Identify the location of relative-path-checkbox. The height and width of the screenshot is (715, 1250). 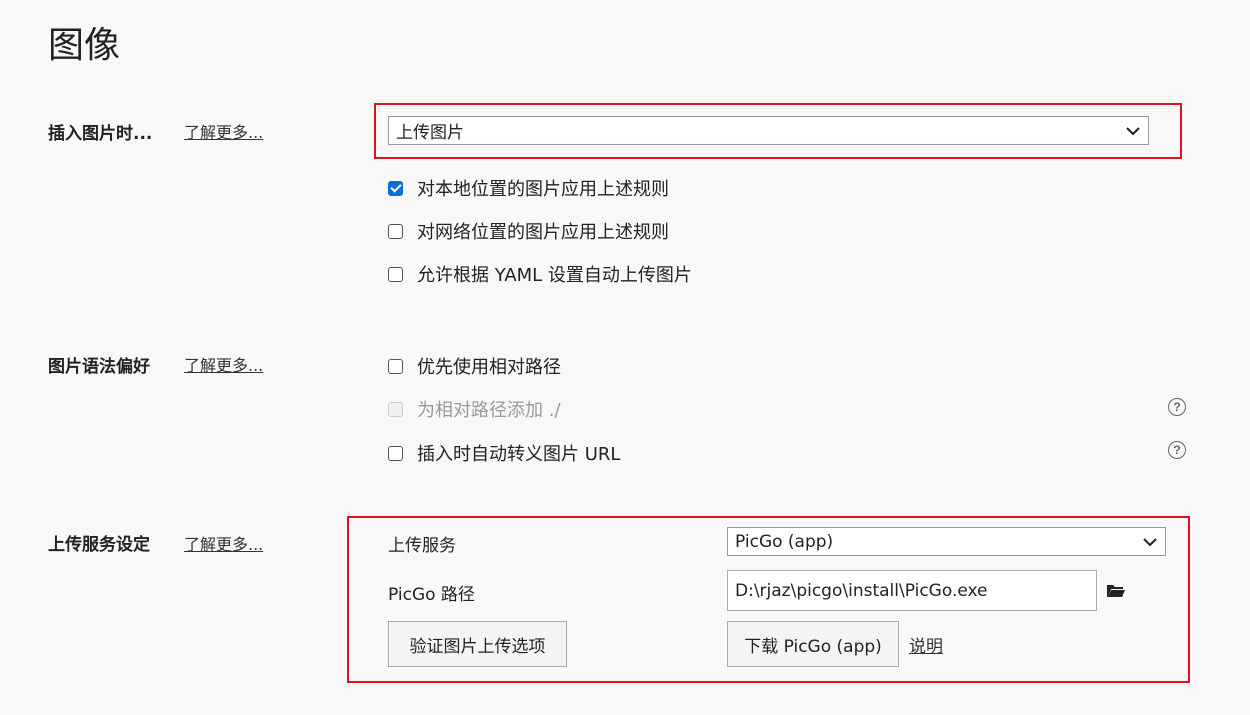
(395, 366).